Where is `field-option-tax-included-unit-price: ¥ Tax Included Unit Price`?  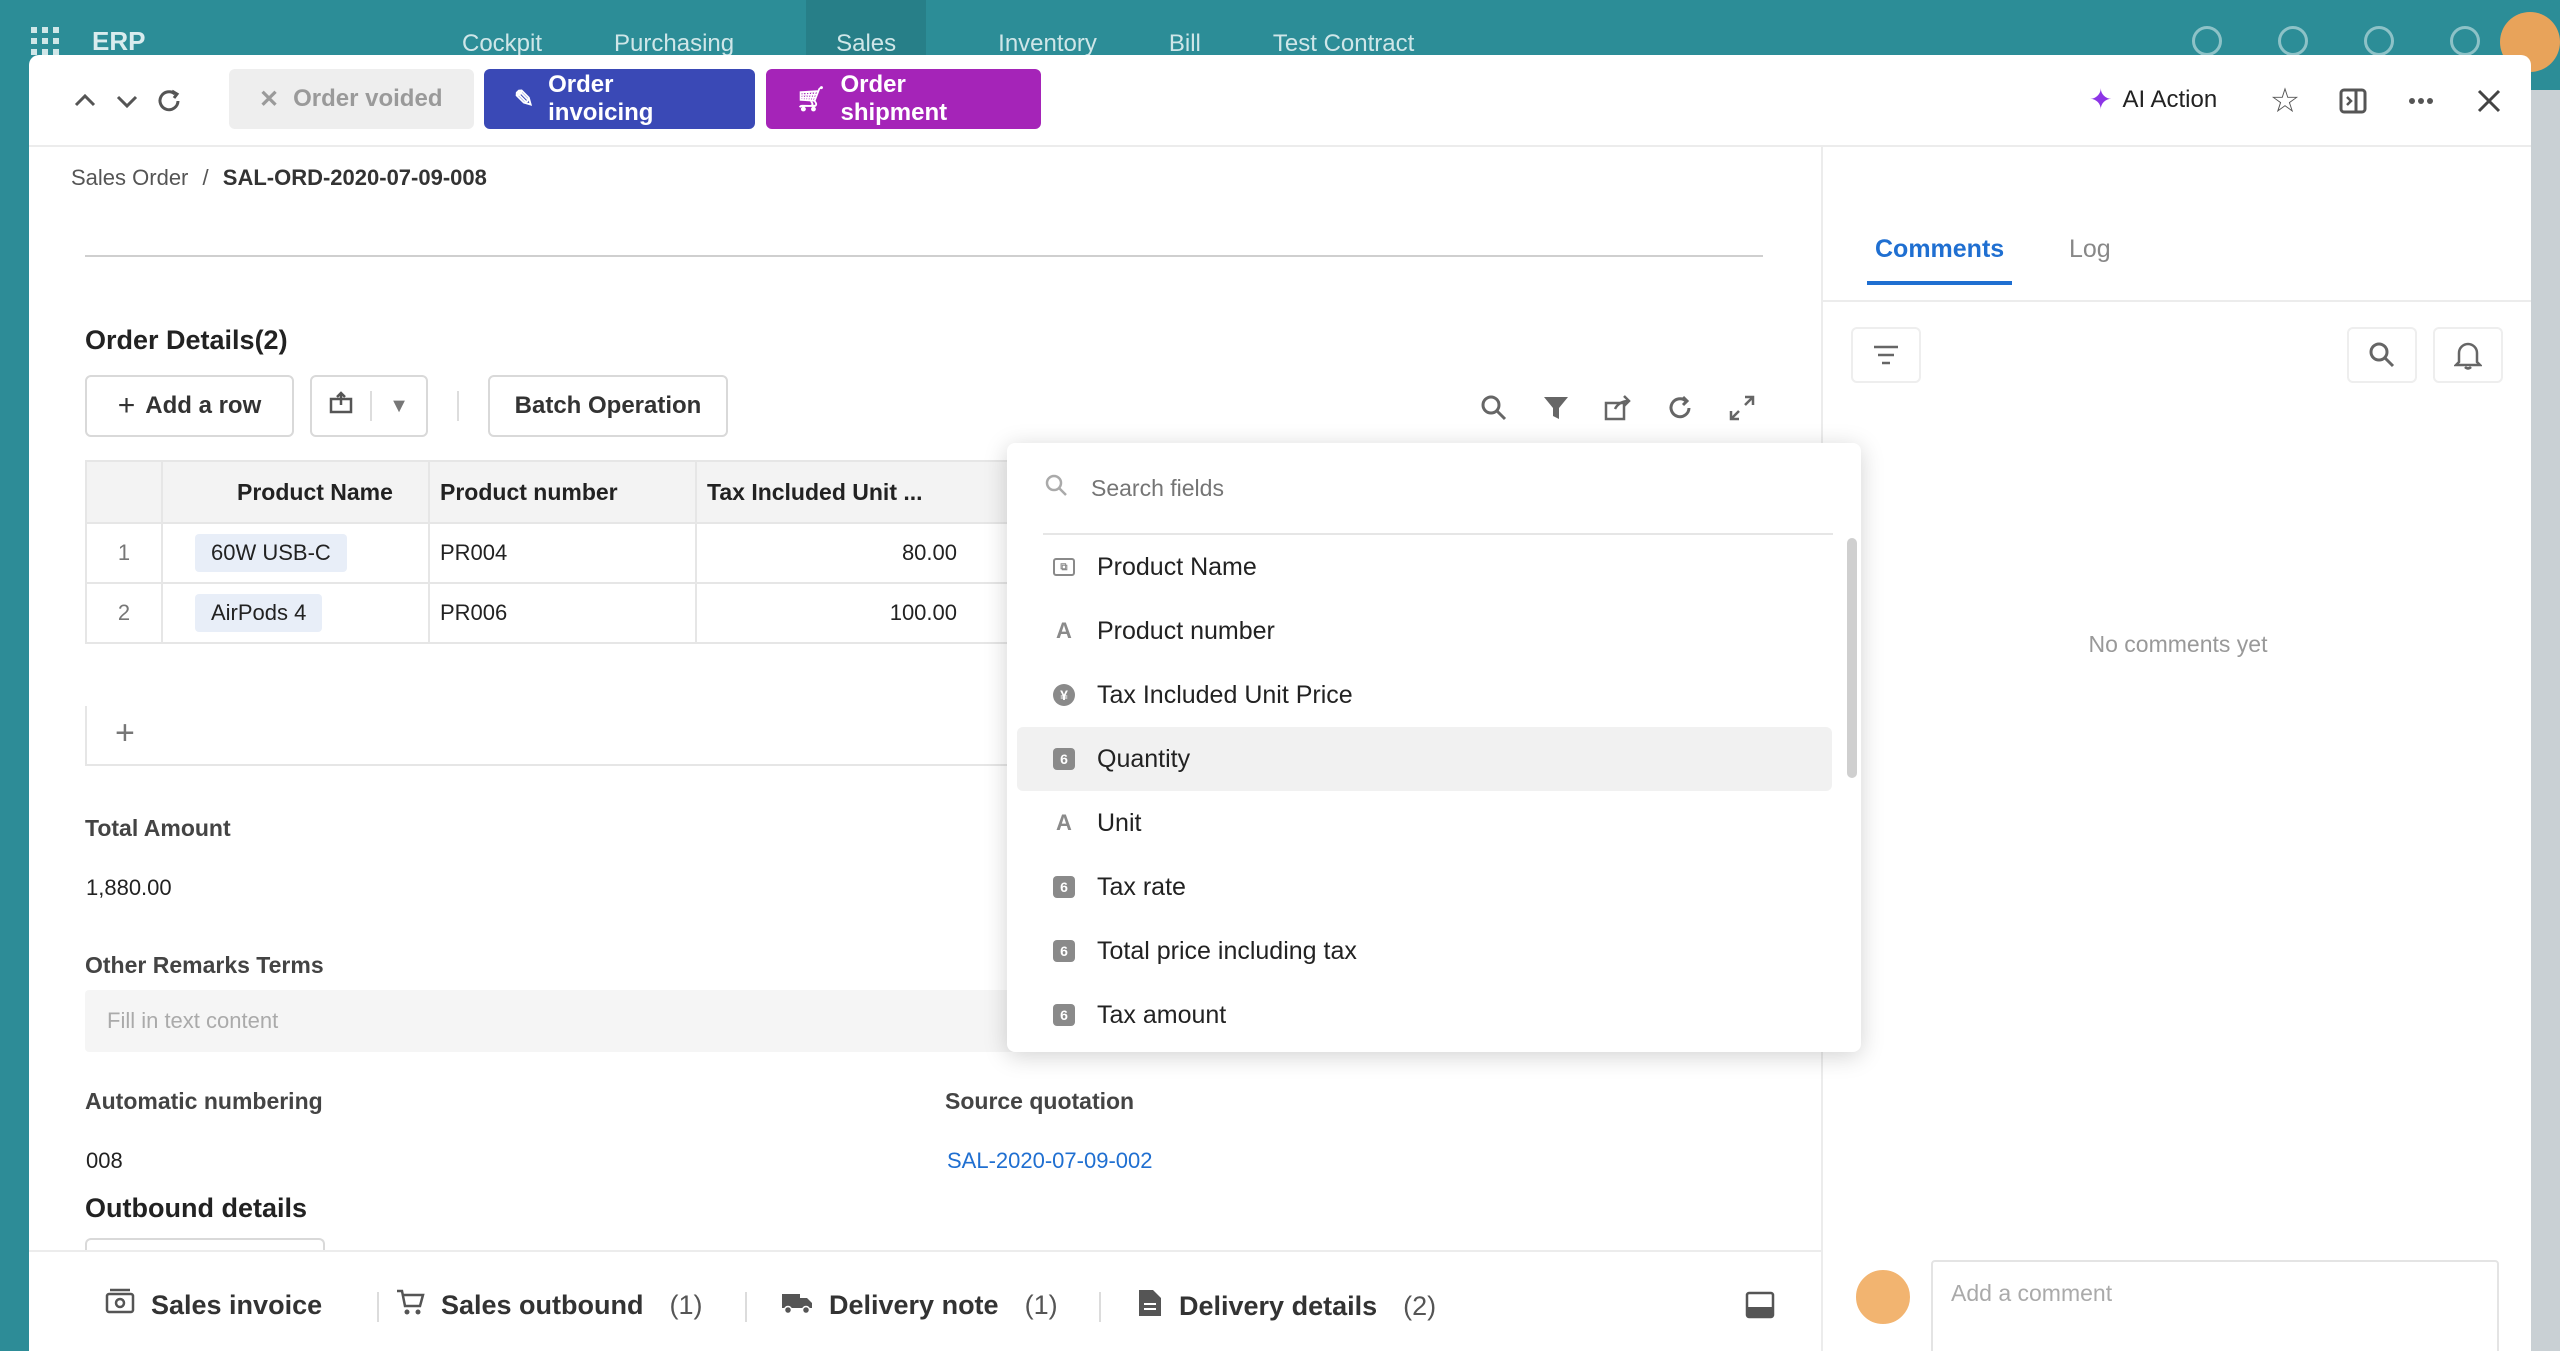 field-option-tax-included-unit-price: ¥ Tax Included Unit Price is located at coordinates (1424, 695).